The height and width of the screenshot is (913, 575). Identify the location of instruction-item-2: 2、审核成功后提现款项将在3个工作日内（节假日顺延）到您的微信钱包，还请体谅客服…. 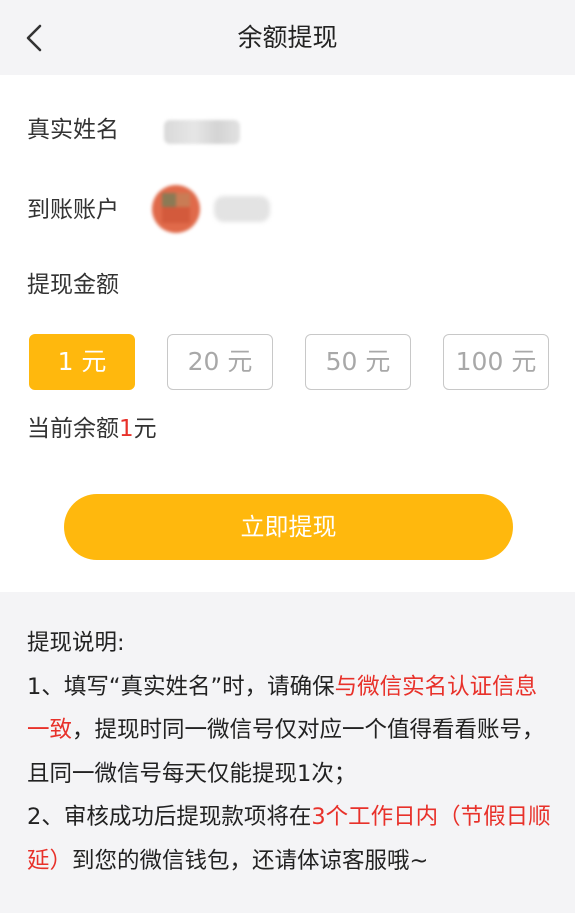
(289, 839).